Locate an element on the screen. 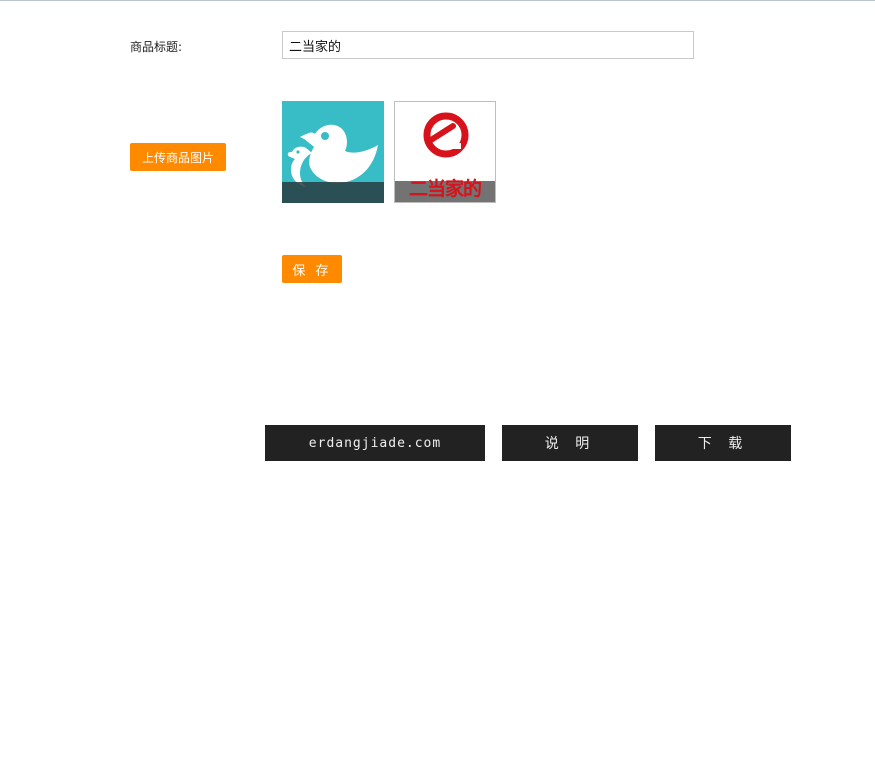 Image resolution: width=875 pixels, height=770 pixels. help-button: 说 明 is located at coordinates (570, 443).